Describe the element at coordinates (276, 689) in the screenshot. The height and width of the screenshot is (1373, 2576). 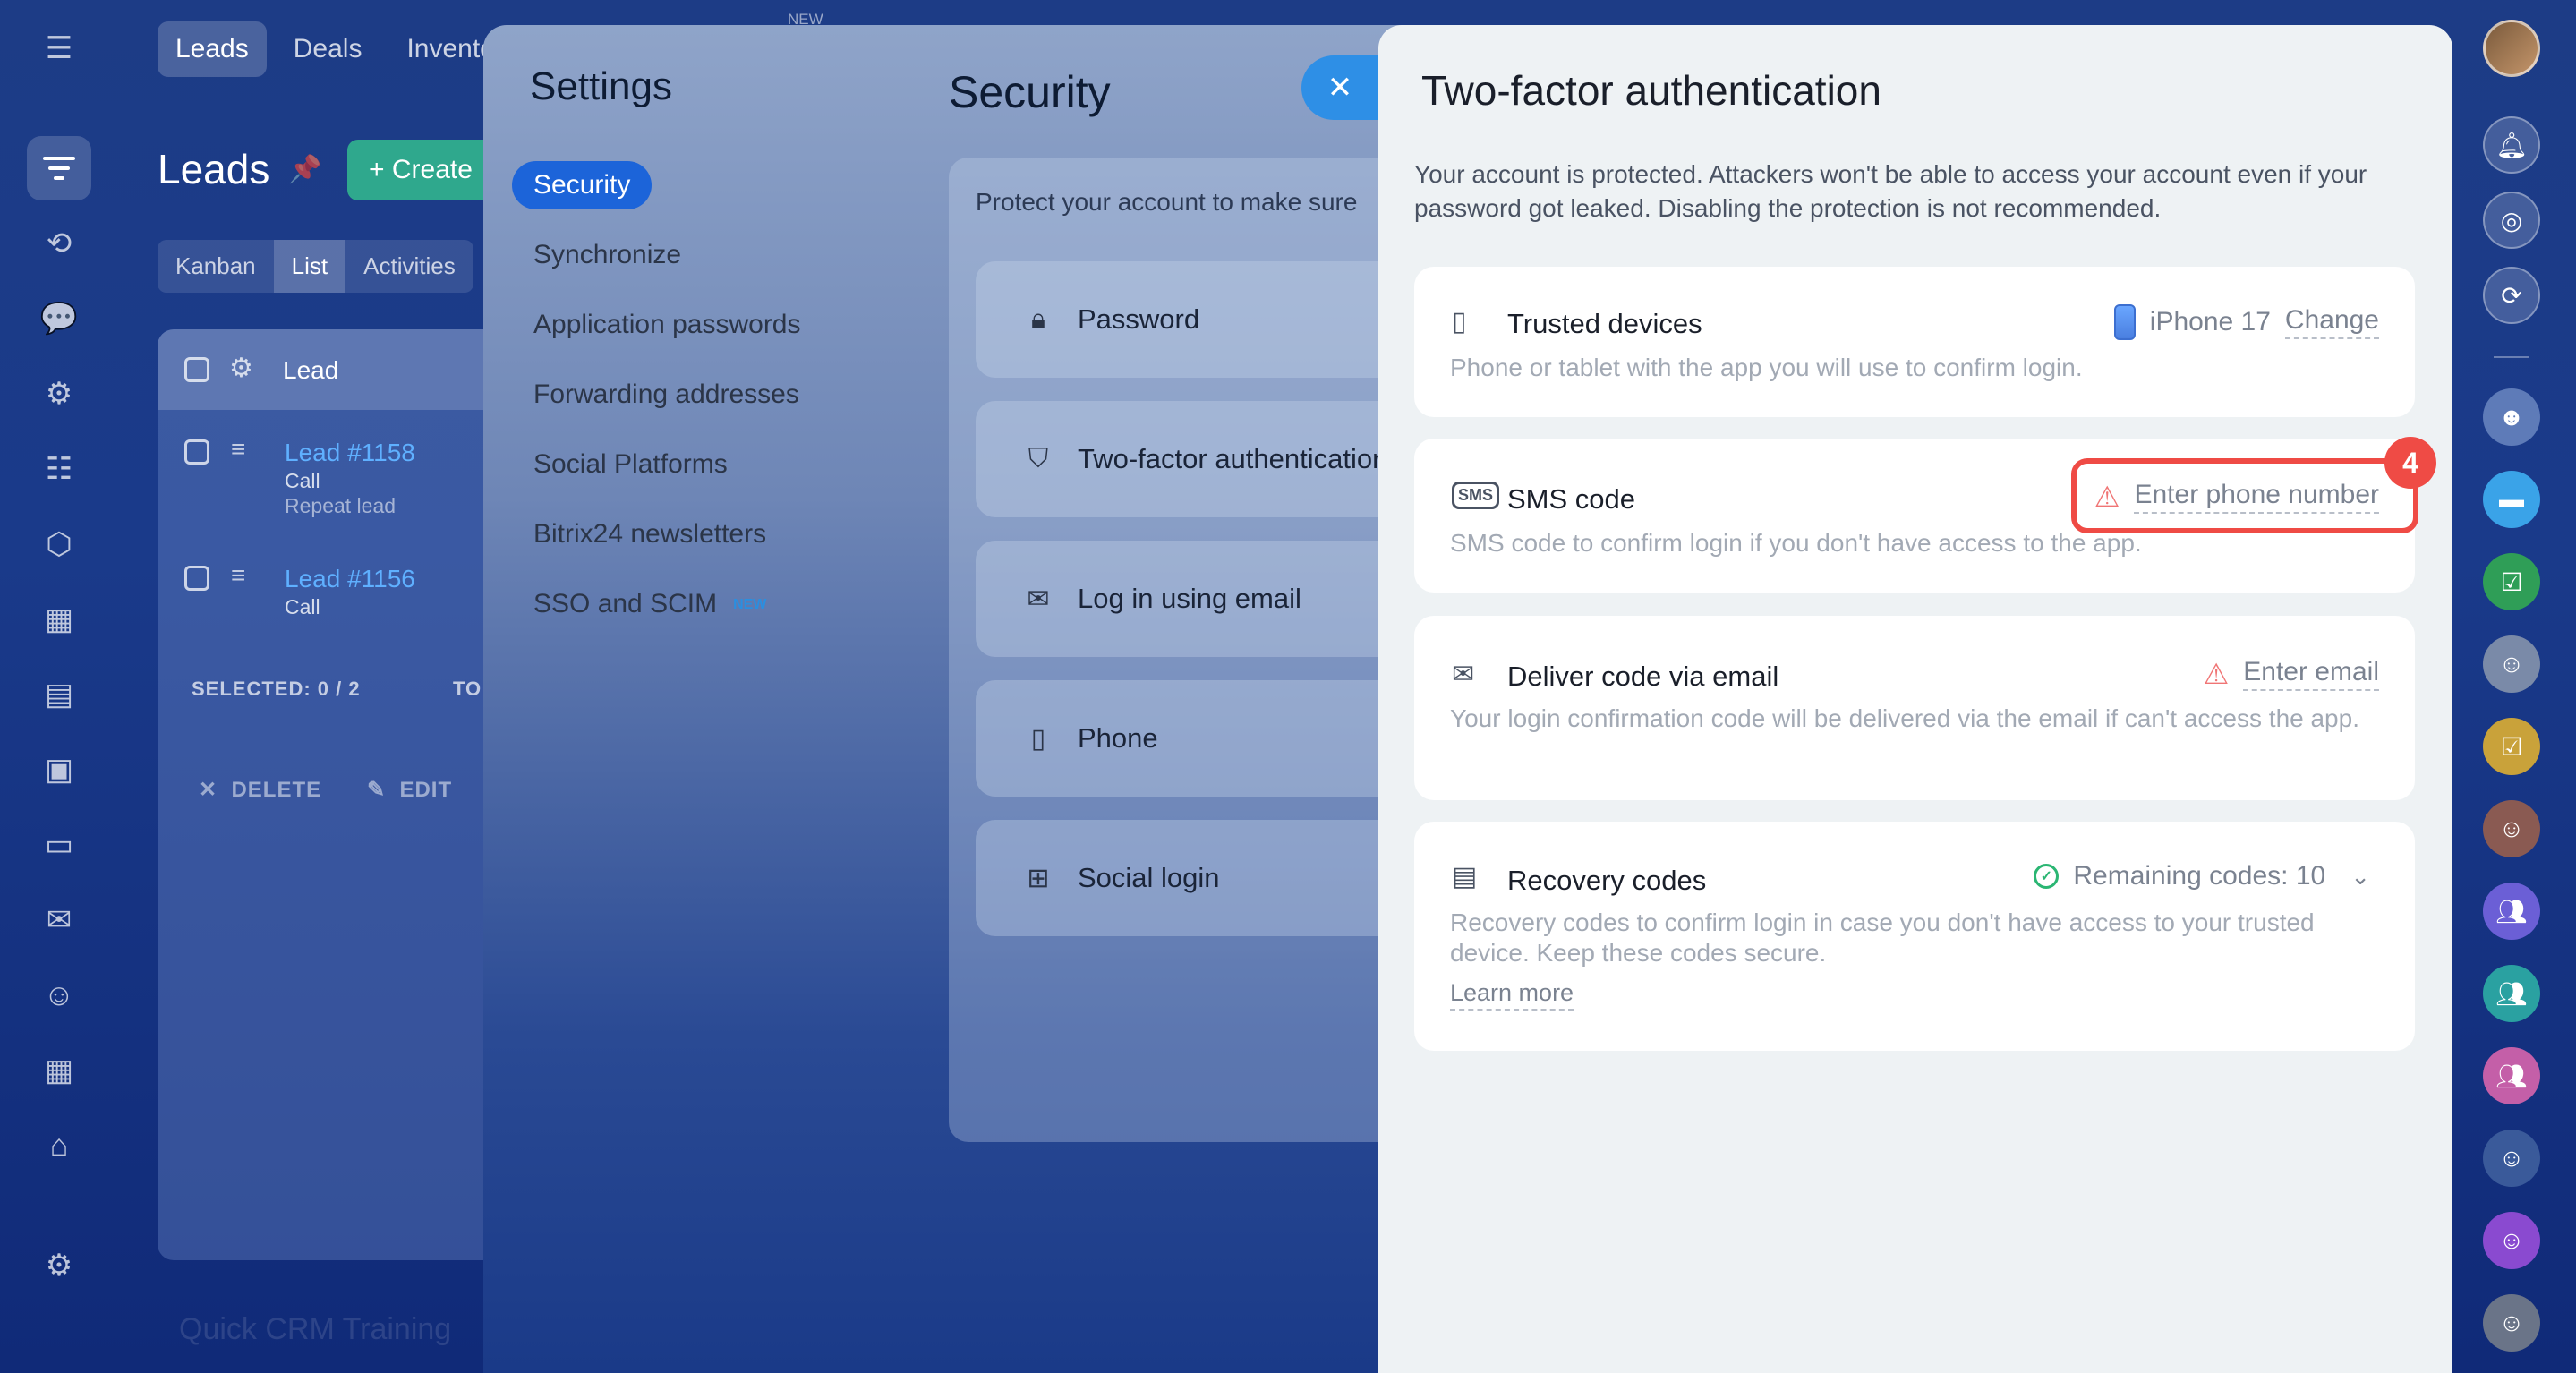
I see `selected-count: SELECTED: 0 / 2` at that location.